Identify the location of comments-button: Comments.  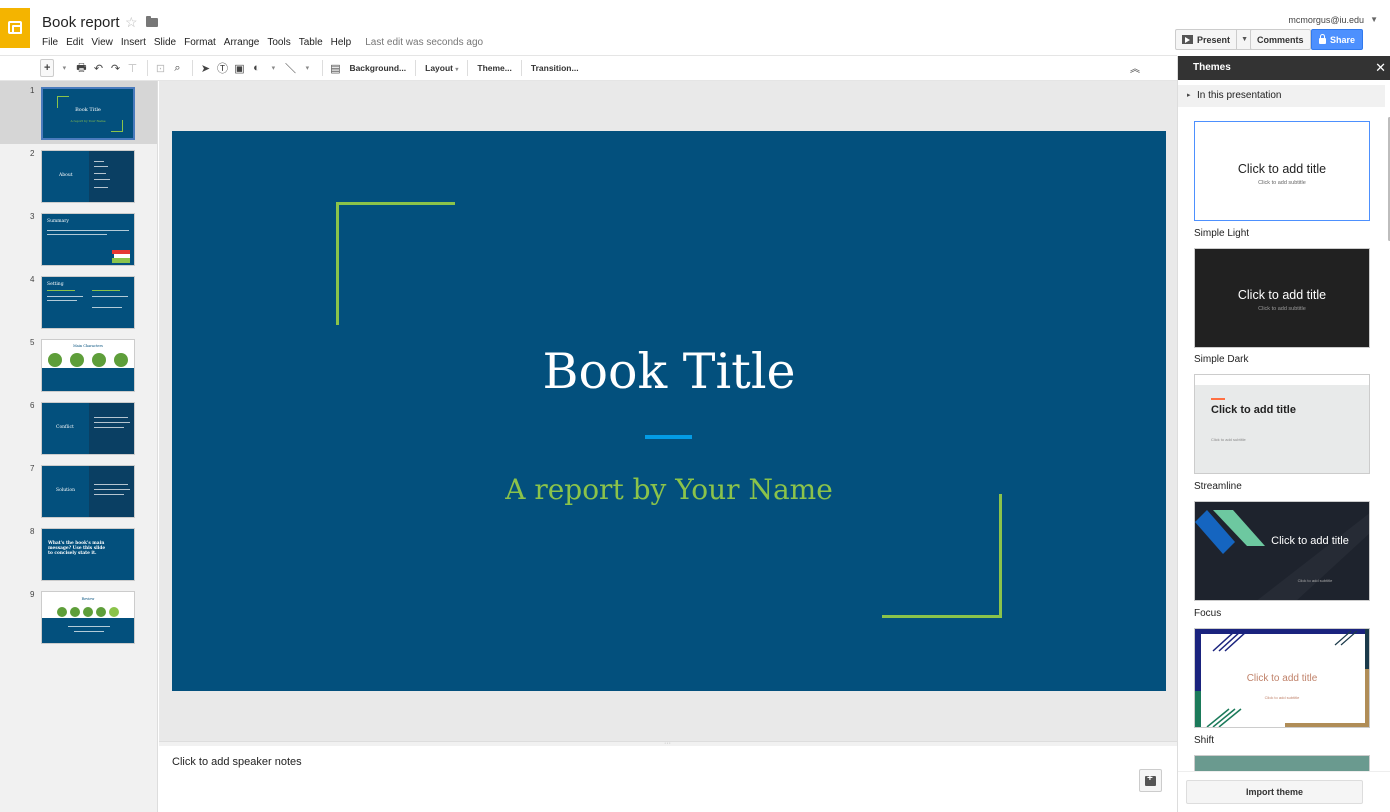
(1280, 39).